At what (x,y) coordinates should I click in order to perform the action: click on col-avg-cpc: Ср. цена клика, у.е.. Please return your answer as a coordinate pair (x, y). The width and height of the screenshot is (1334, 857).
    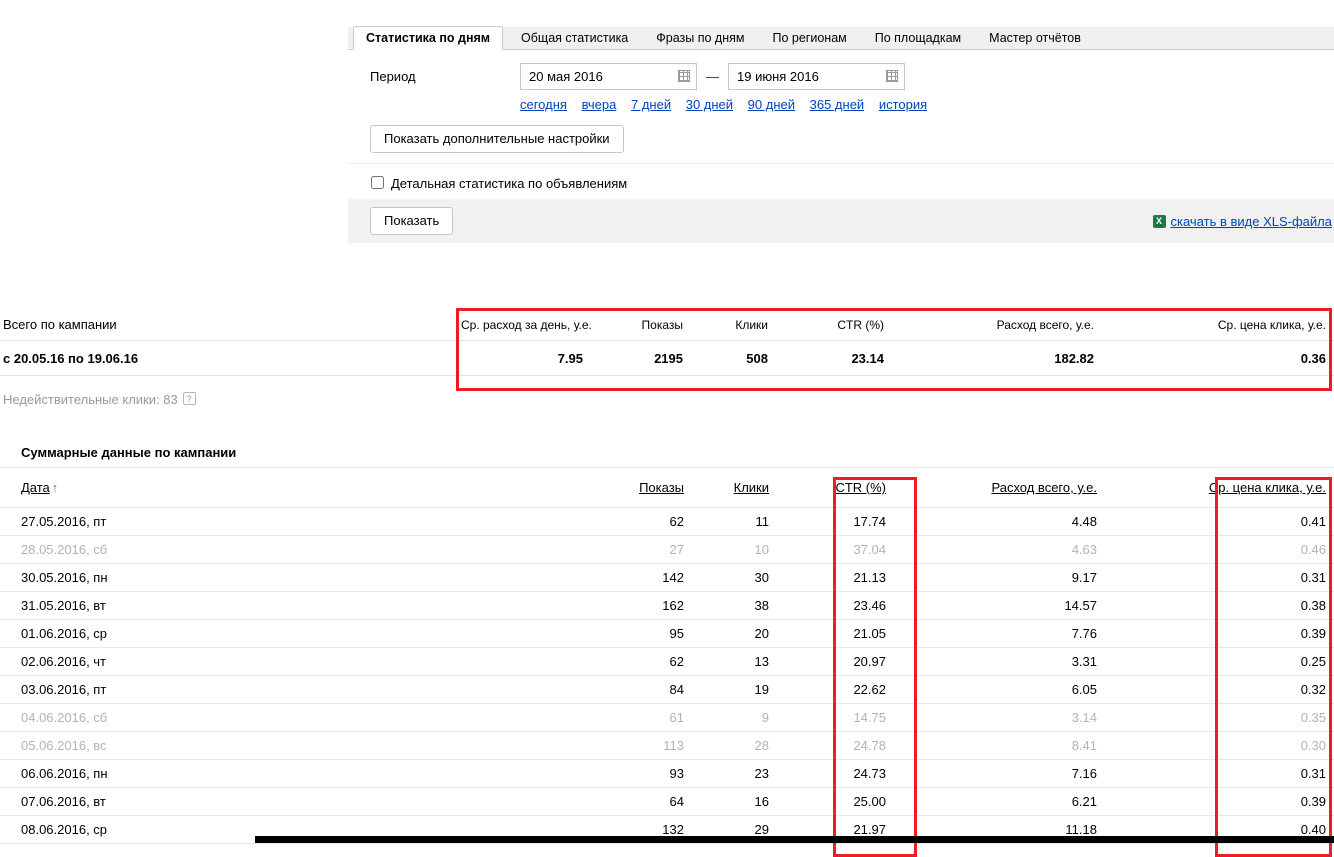
    Looking at the image, I should click on (1271, 324).